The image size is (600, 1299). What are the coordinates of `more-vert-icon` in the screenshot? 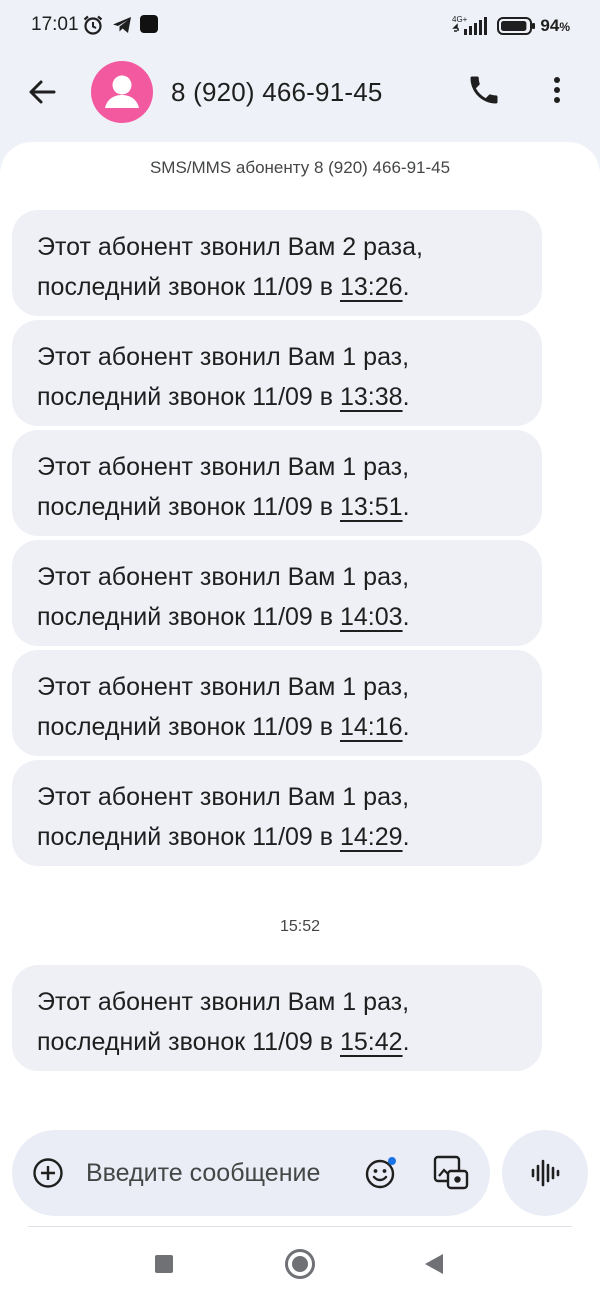 It's located at (557, 90).